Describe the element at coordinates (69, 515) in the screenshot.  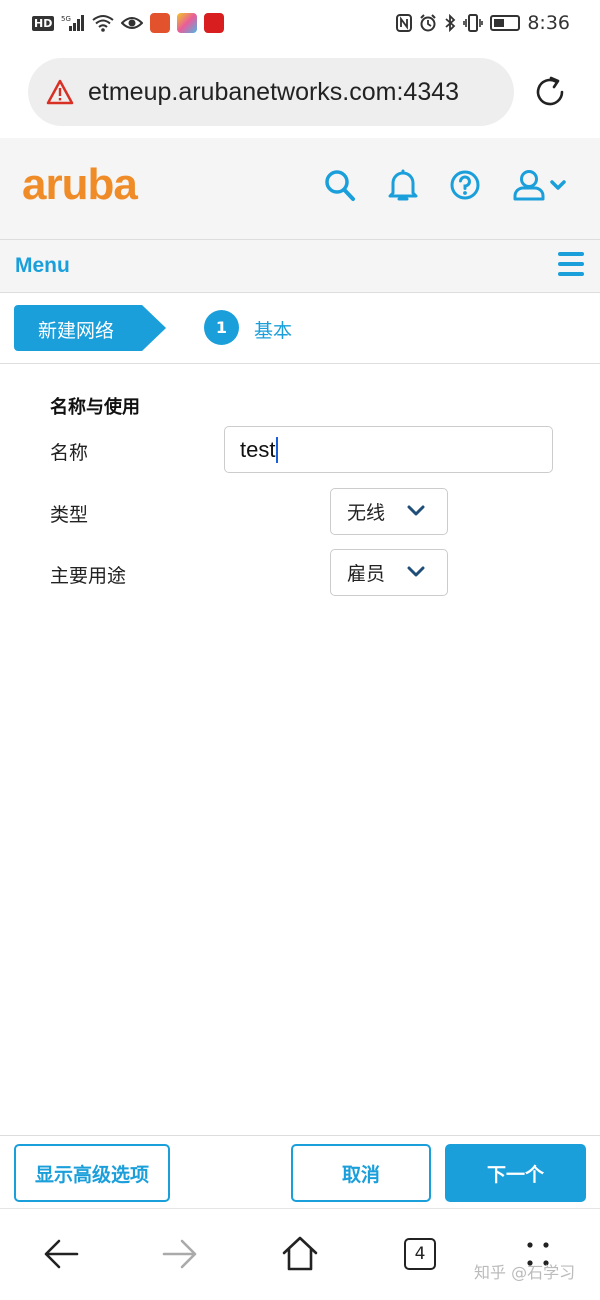
I see `type-label: 类型` at that location.